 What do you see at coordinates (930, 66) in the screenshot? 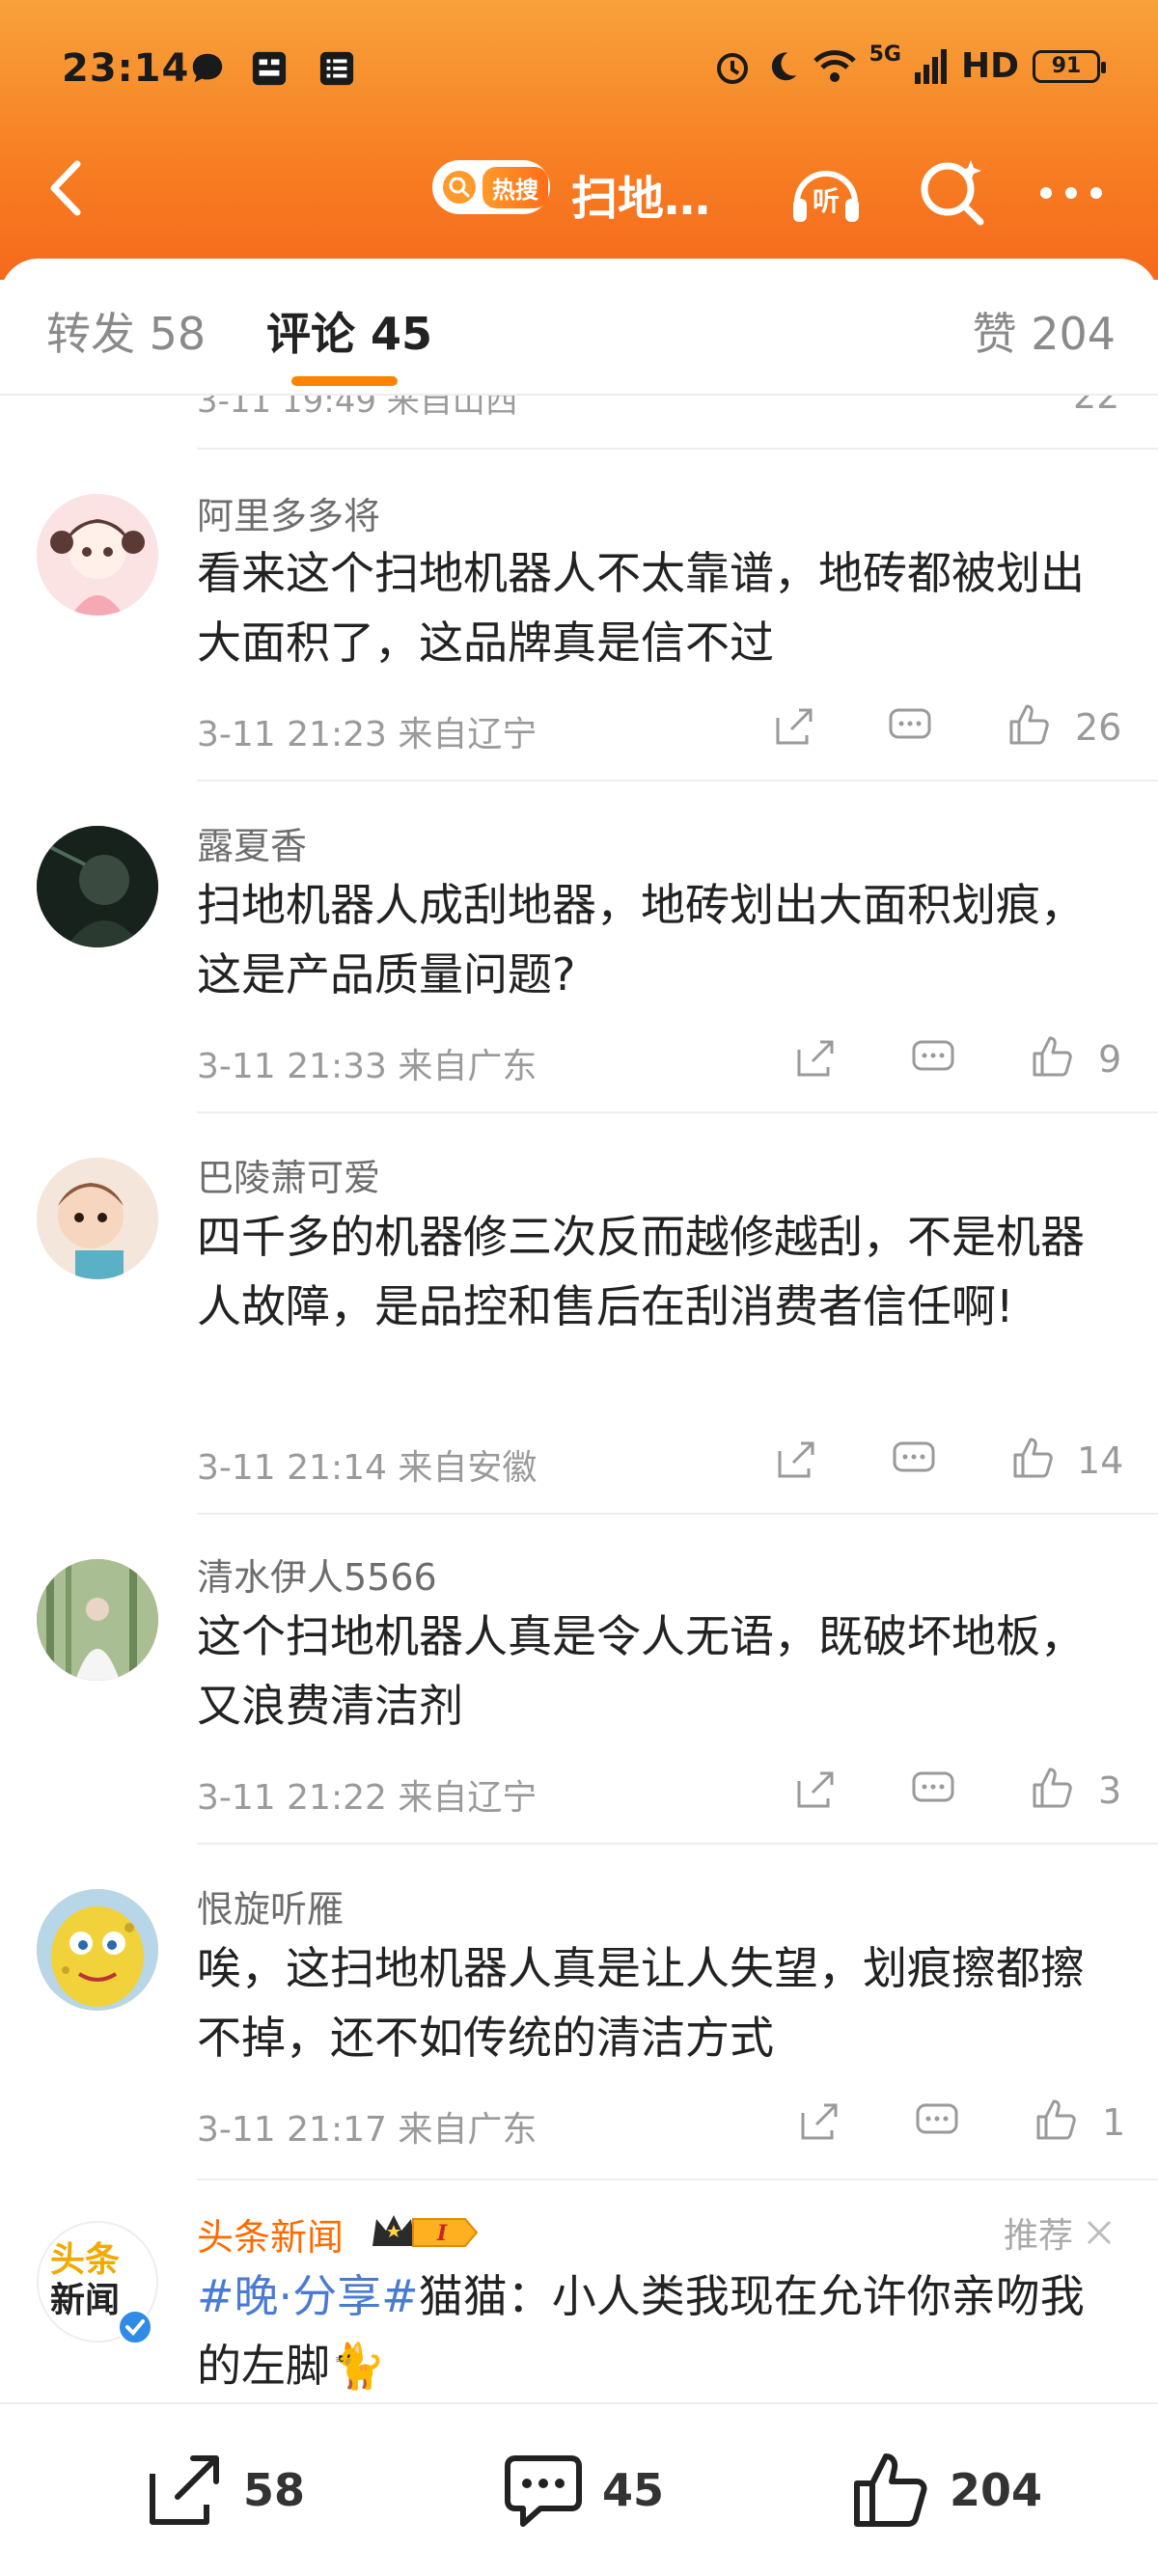
I see `signal-icon` at bounding box center [930, 66].